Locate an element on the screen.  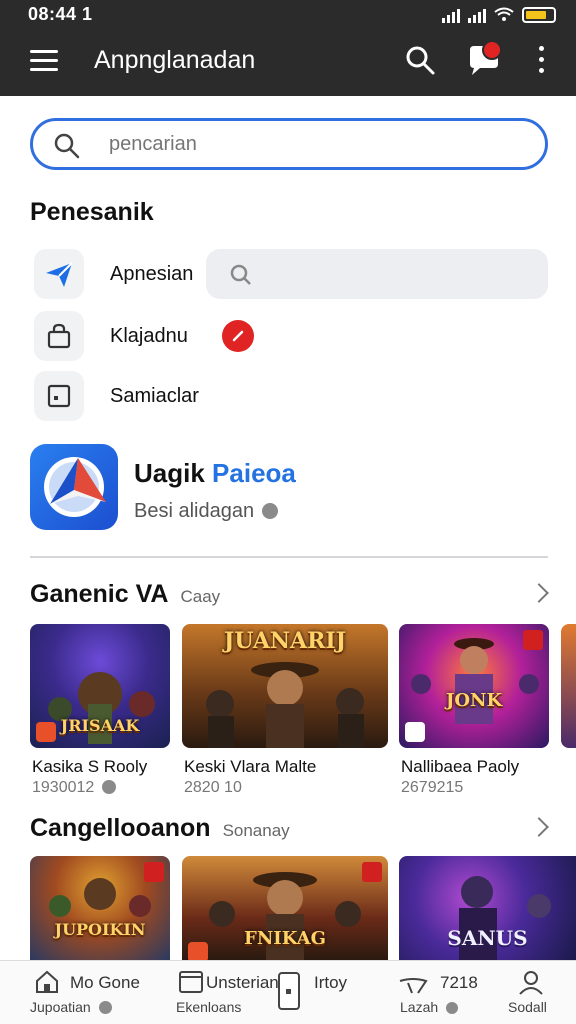
plane-icon is located at coordinates (413, 986).